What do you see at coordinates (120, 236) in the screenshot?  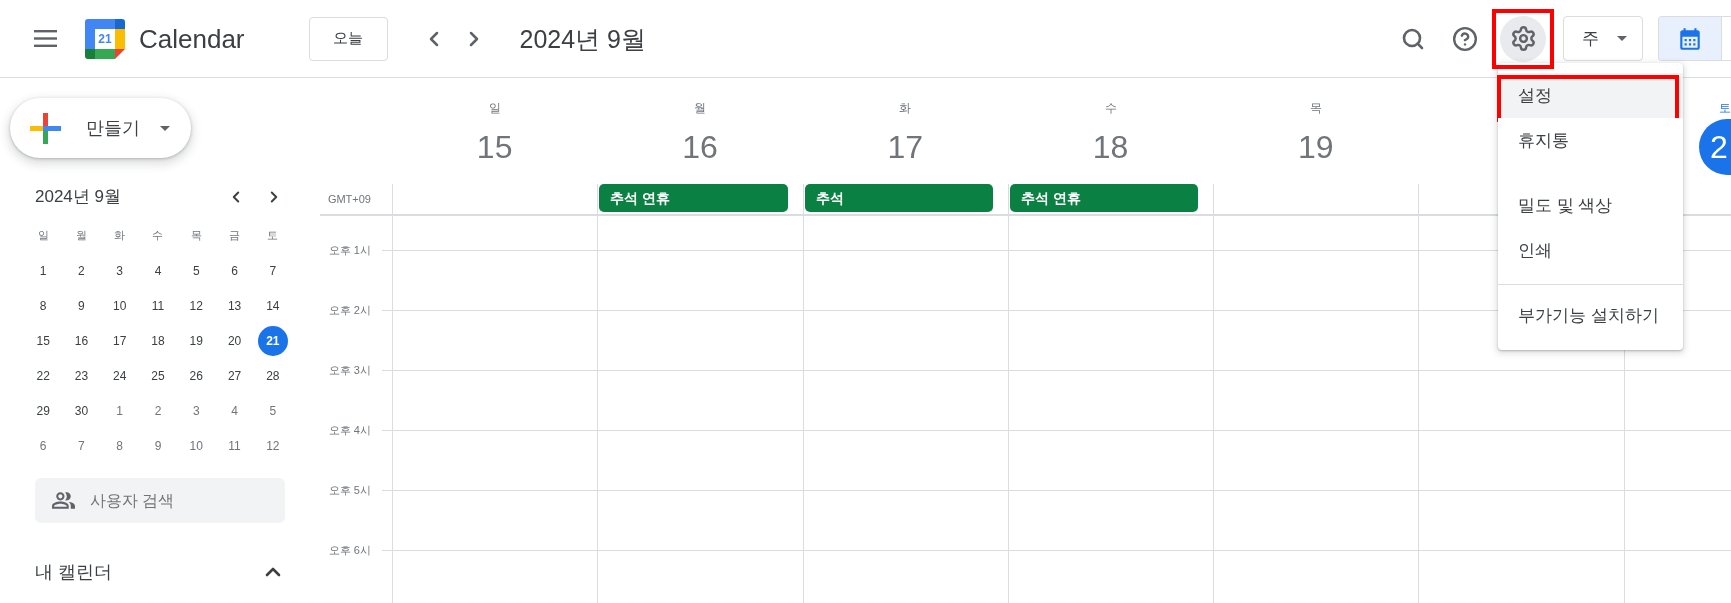 I see `weekday-label: 화` at bounding box center [120, 236].